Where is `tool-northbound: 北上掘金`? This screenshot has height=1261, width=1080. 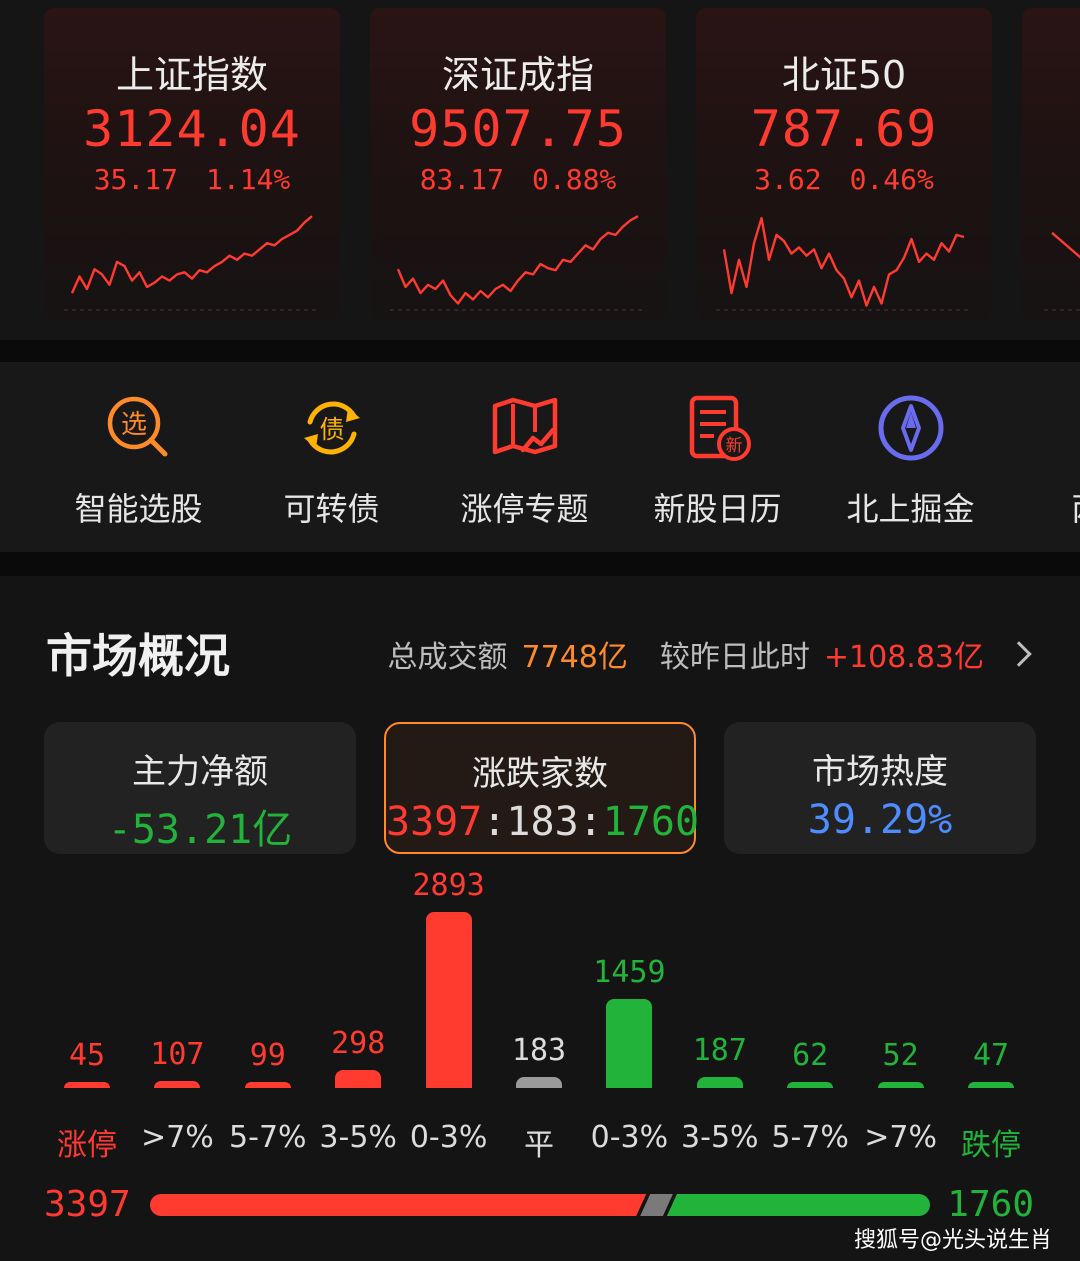 tool-northbound: 北上掘金 is located at coordinates (910, 461).